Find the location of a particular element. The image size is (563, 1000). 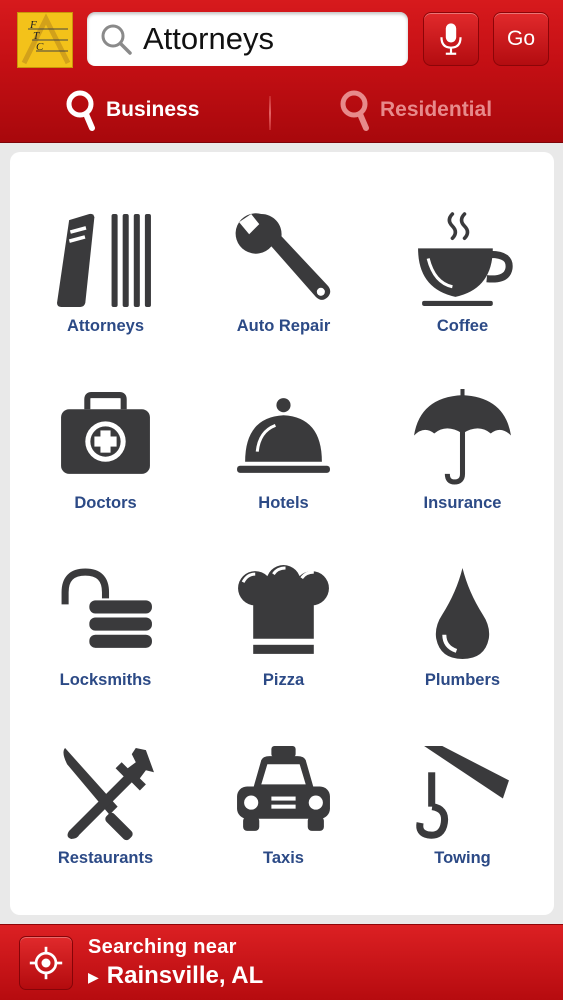

search-box is located at coordinates (247, 39).